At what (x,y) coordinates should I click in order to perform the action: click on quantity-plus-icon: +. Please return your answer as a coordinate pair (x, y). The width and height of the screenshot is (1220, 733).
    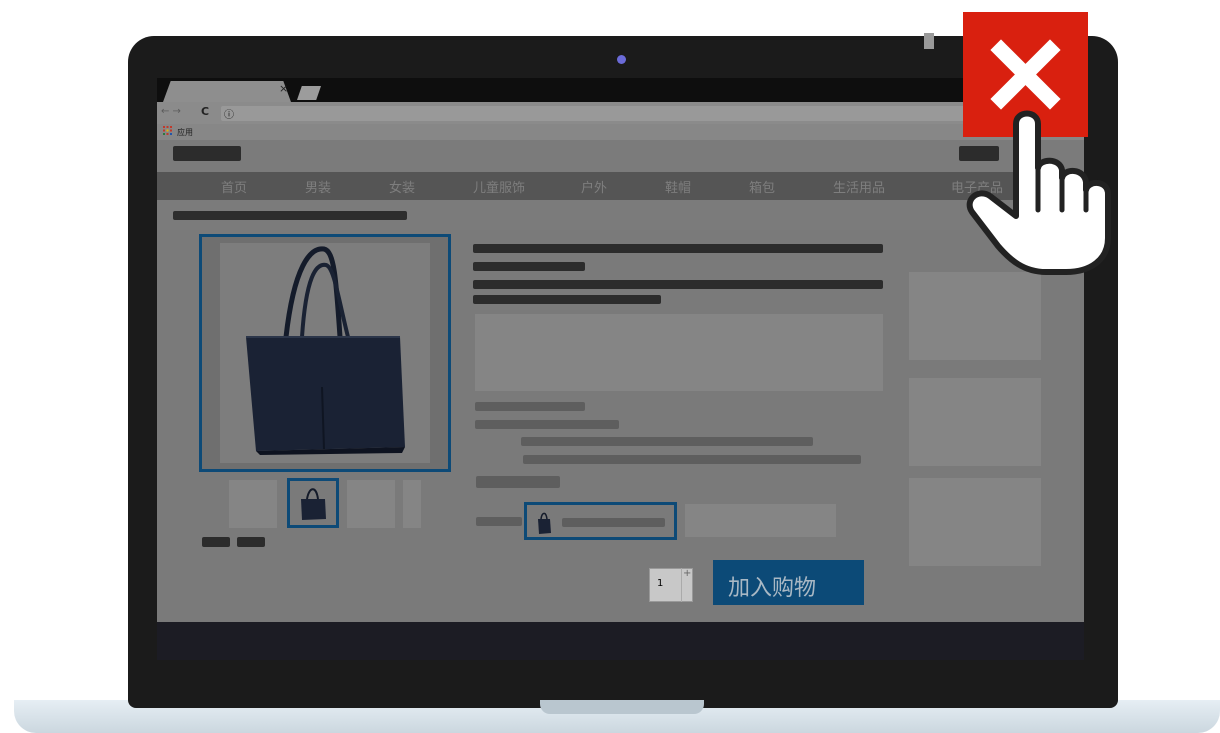
    Looking at the image, I should click on (687, 573).